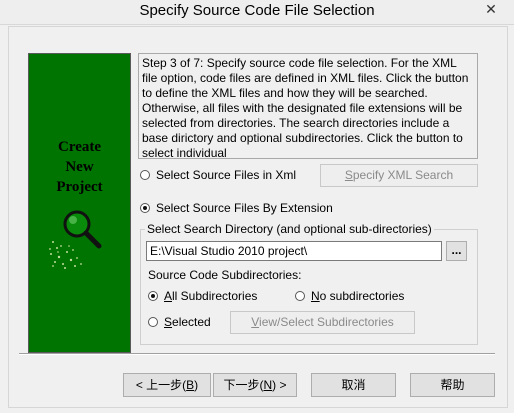 Image resolution: width=514 pixels, height=413 pixels. What do you see at coordinates (300, 296) in the screenshot?
I see `no-subdirectories-radio` at bounding box center [300, 296].